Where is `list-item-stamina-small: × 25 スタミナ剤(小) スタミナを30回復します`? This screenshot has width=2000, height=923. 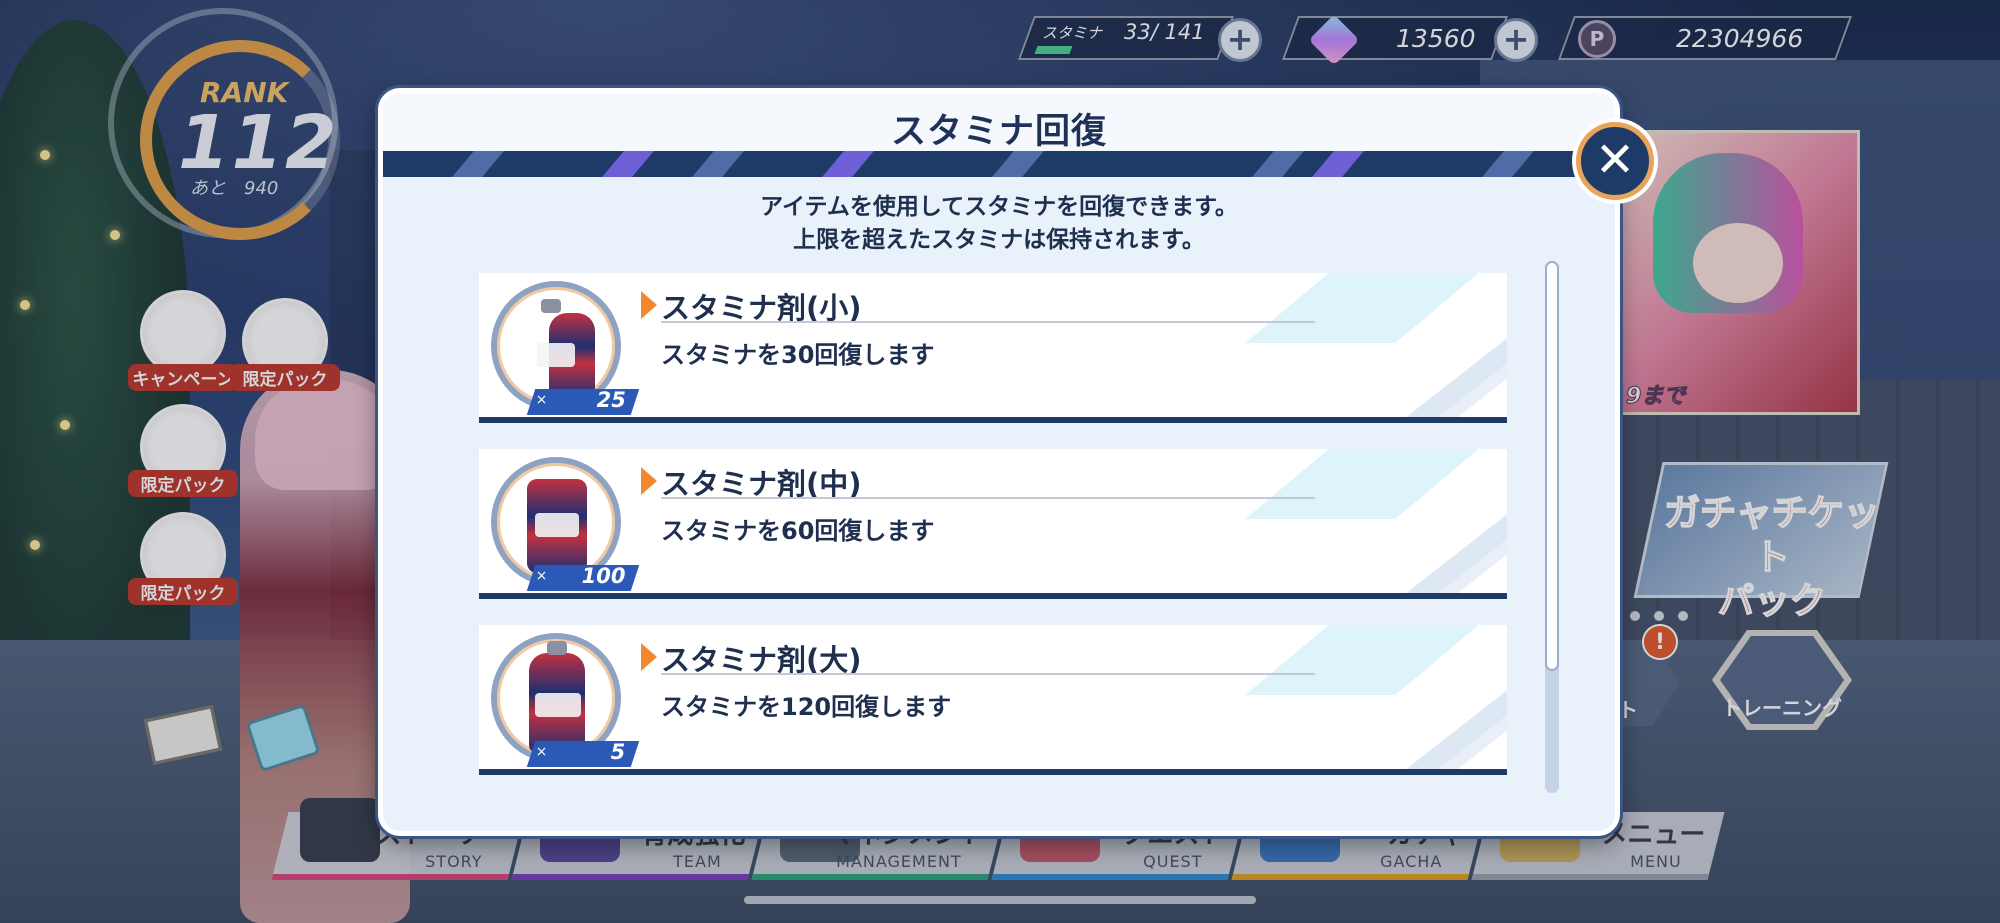
list-item-stamina-small: × 25 スタミナ剤(小) スタミナを30回復します is located at coordinates (993, 348).